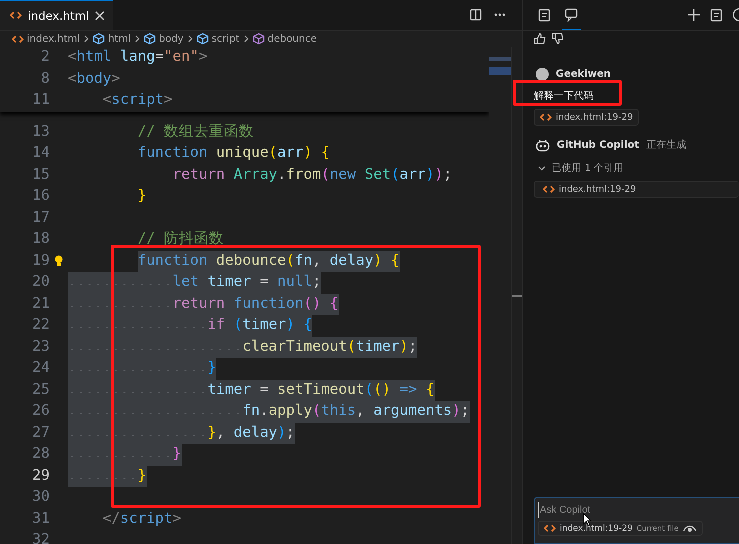 The height and width of the screenshot is (544, 739). I want to click on line-number: 21, so click(41, 304).